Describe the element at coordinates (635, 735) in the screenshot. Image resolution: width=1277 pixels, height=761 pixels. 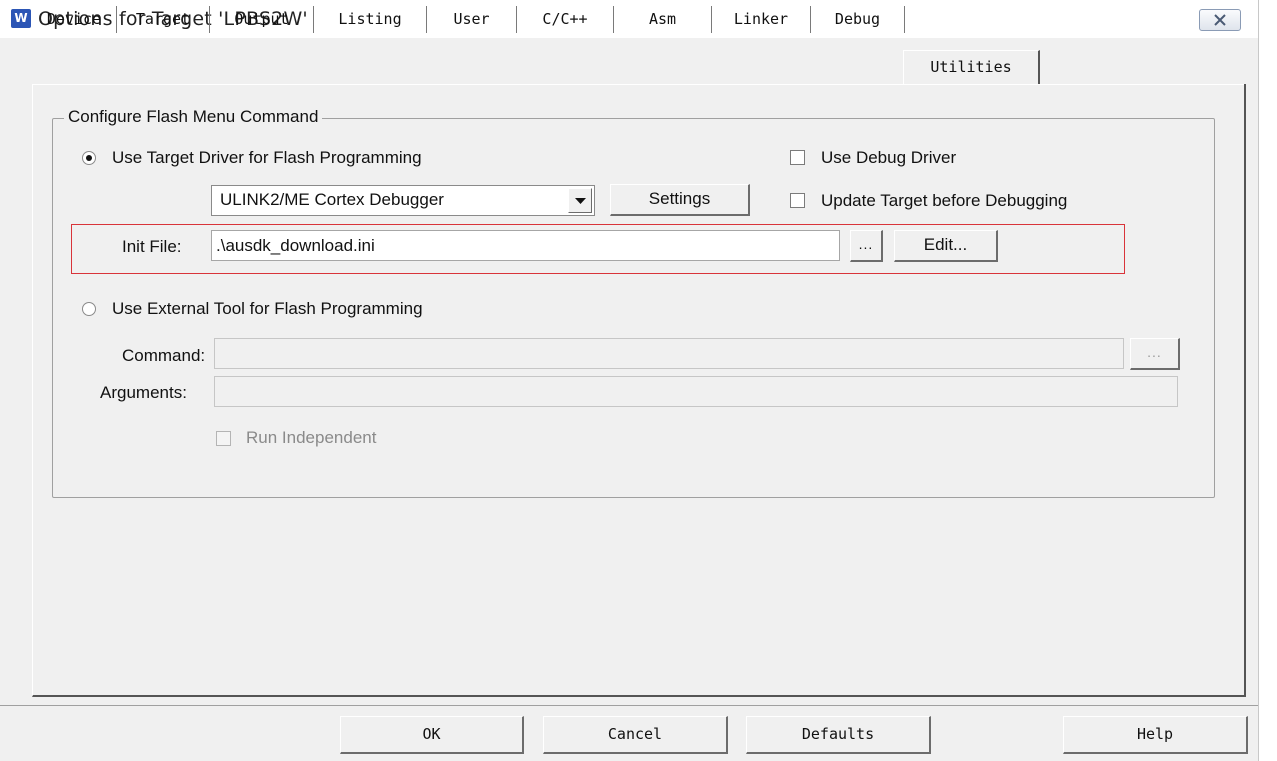
I see `cancel-button: Cancel` at that location.